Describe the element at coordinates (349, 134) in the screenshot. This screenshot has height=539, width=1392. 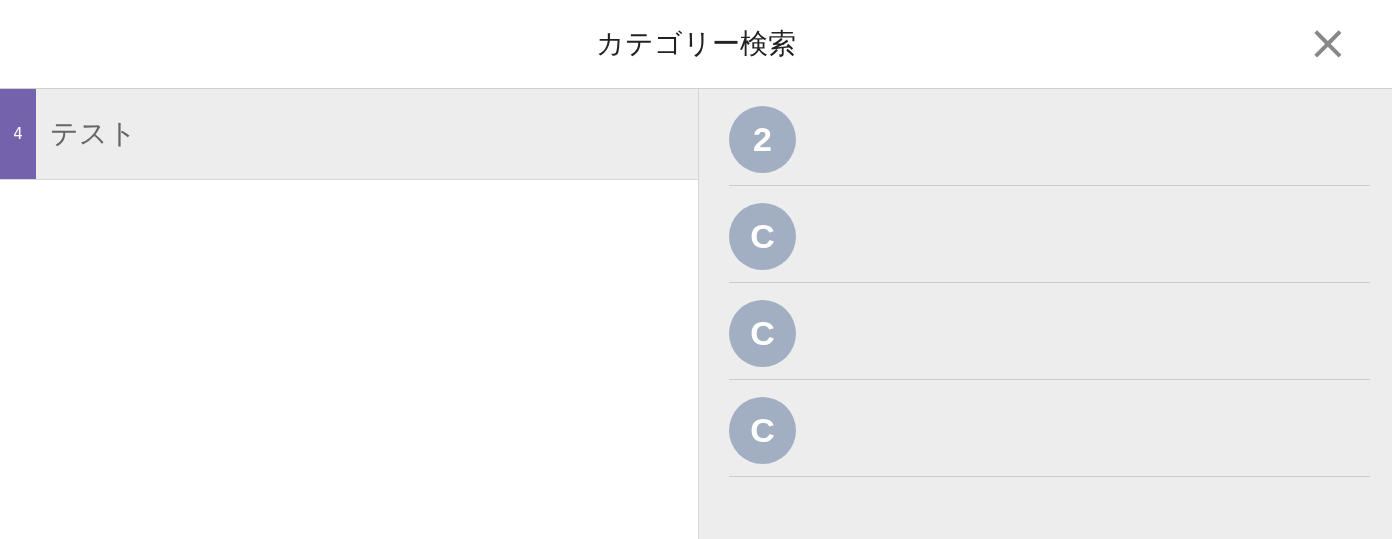
I see `category-item: 4 テスト` at that location.